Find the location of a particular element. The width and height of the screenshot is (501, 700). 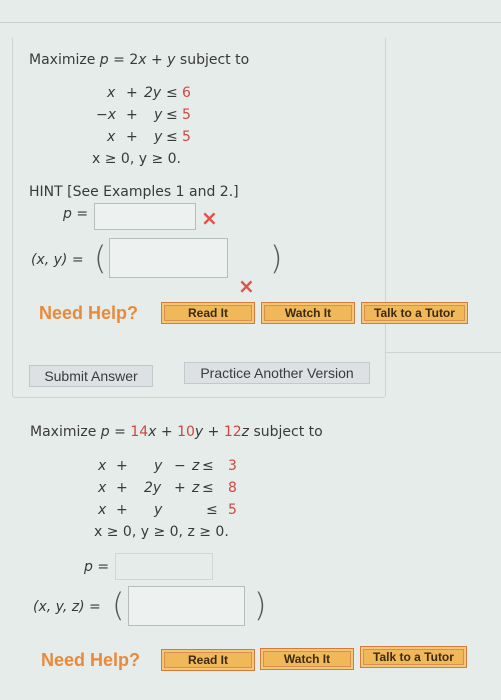

coef-z: 12 is located at coordinates (232, 432).